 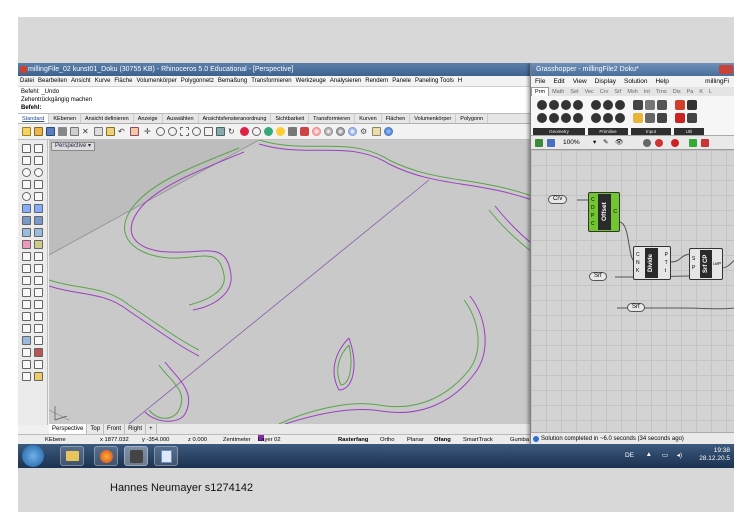 What do you see at coordinates (26, 352) in the screenshot?
I see `grid-tool-icon` at bounding box center [26, 352].